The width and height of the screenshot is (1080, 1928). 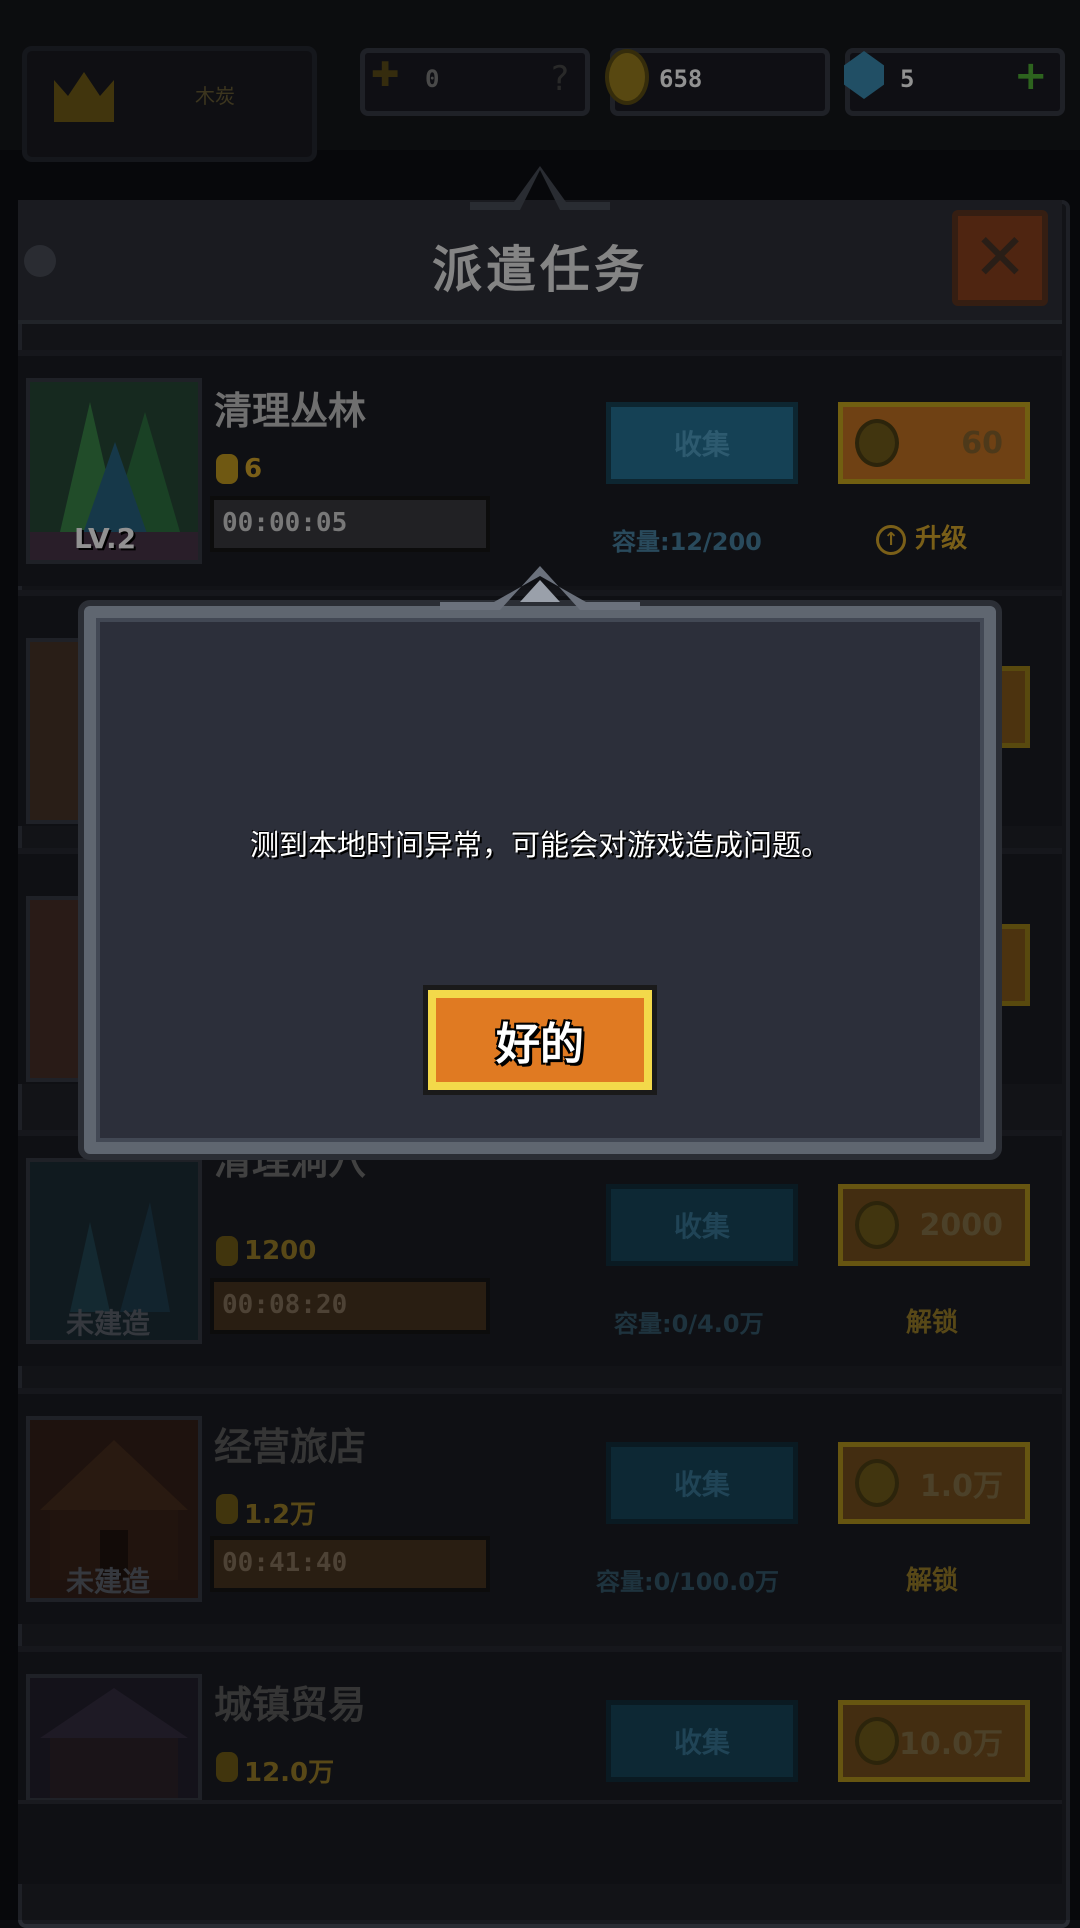 I want to click on dialog-ornament-icon, so click(x=540, y=588).